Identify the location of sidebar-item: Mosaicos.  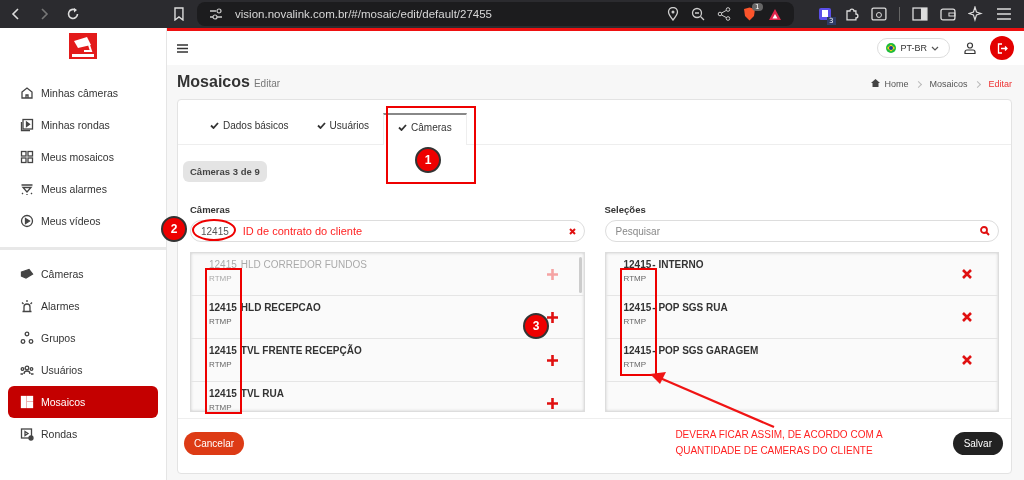
(83, 402).